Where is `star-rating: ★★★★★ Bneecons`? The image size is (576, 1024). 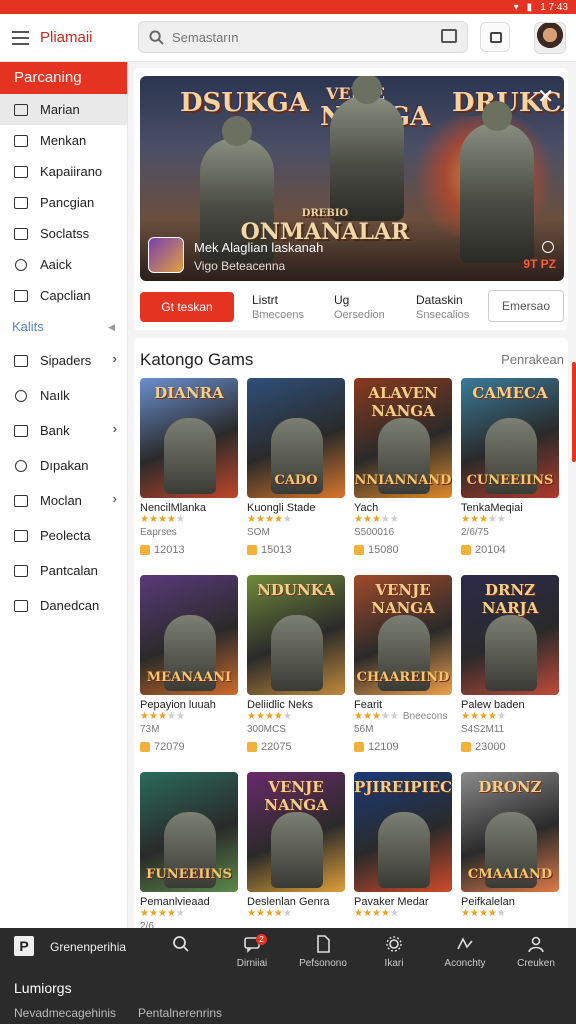 star-rating: ★★★★★ Bneecons is located at coordinates (401, 716).